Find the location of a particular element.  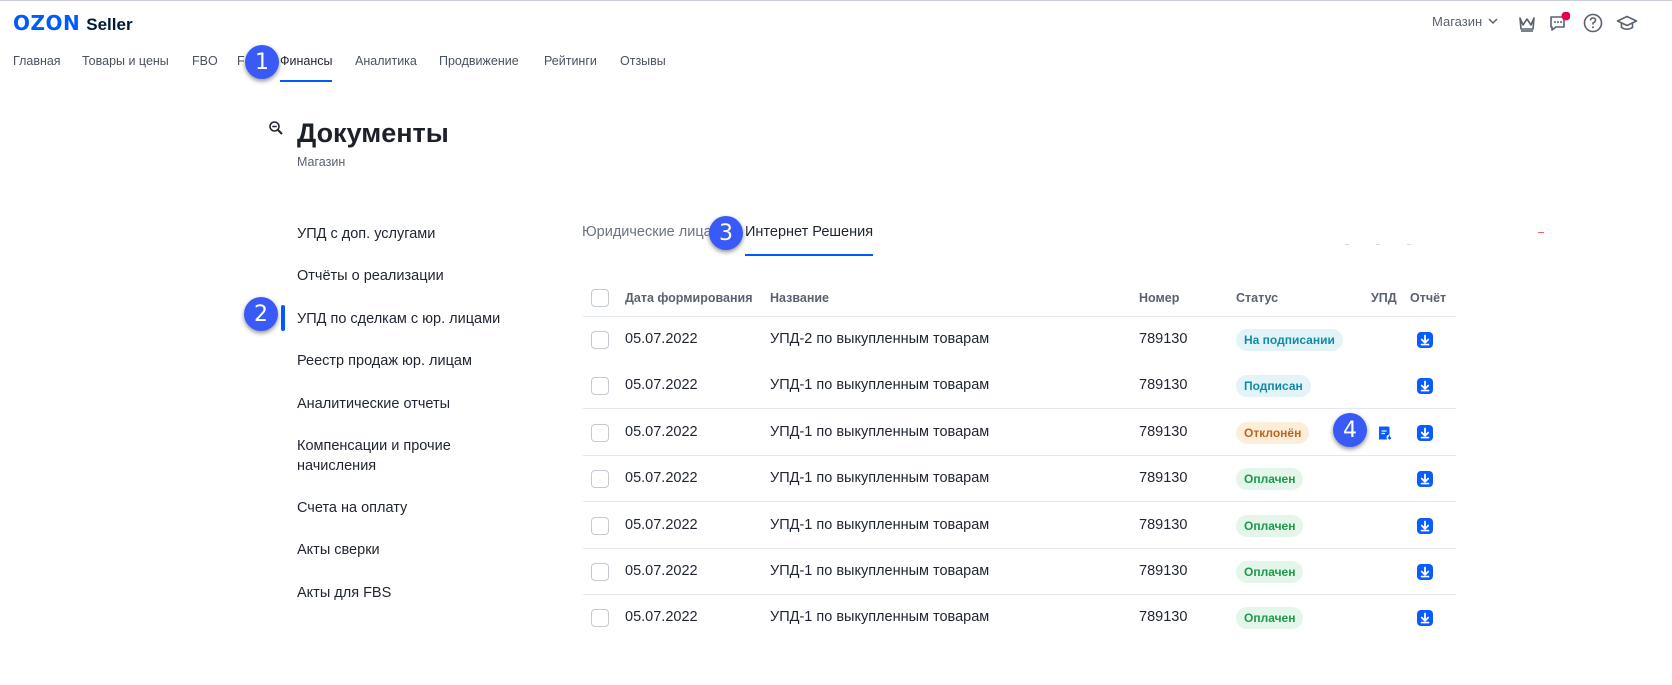

col-report: Отчёт is located at coordinates (1428, 298).